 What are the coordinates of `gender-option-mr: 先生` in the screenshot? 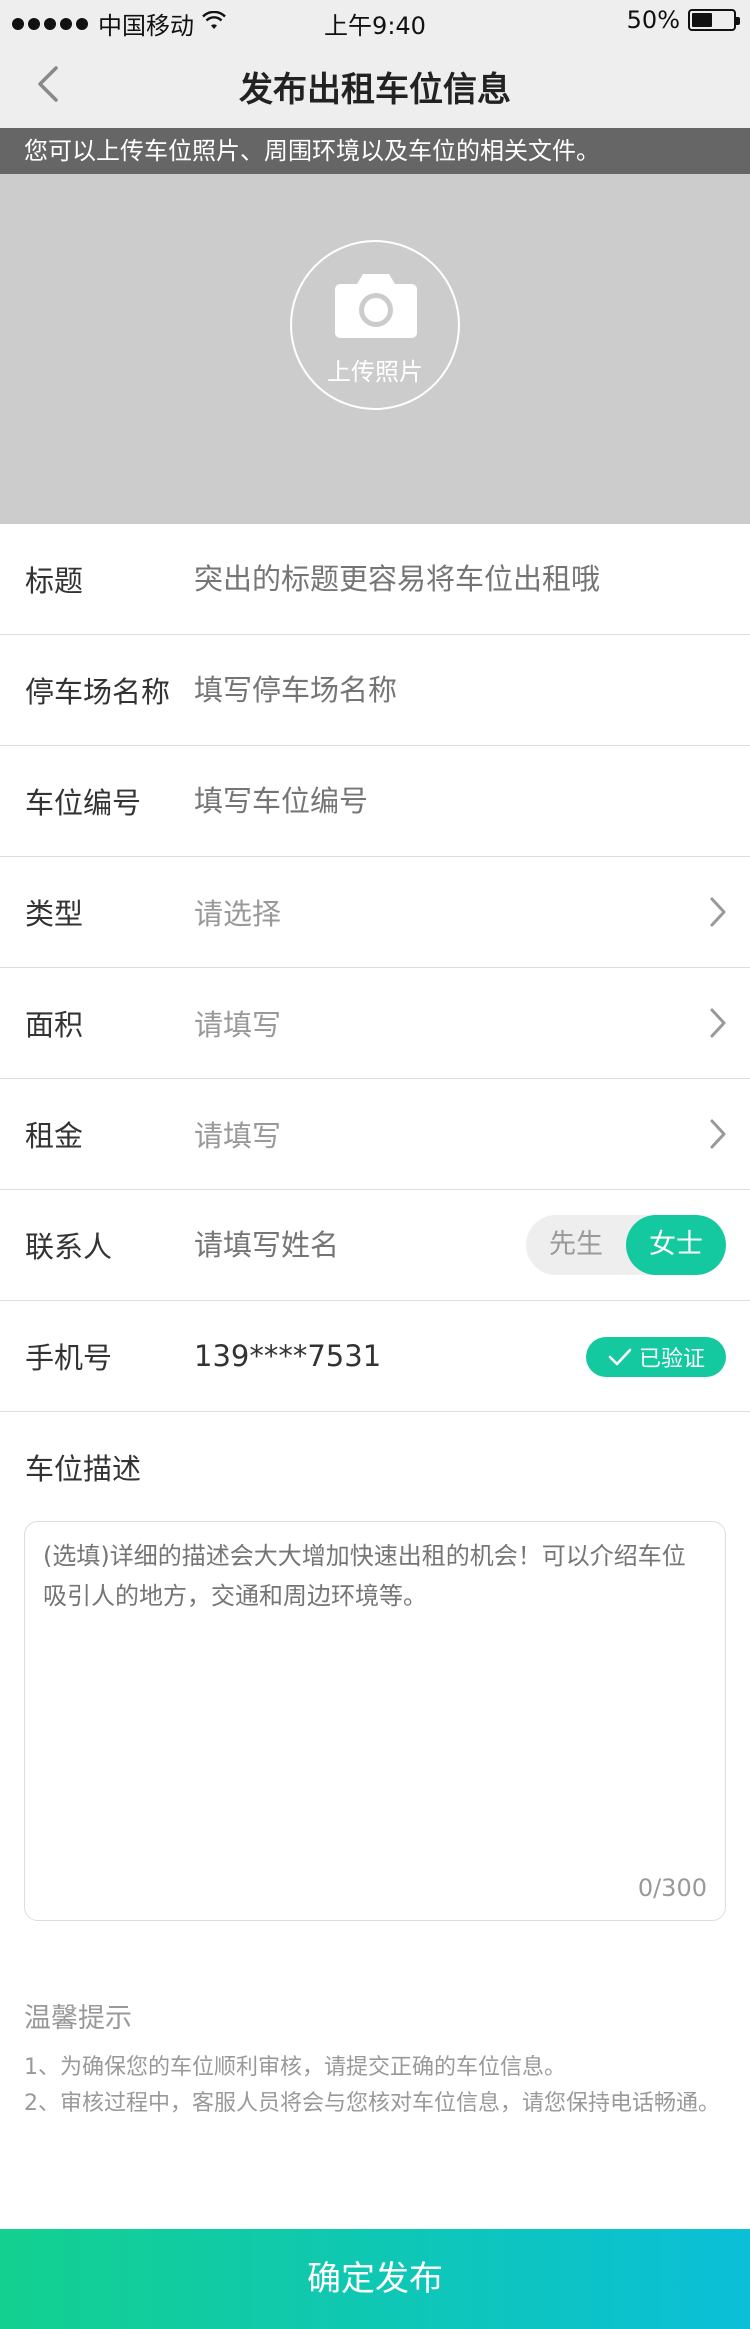 It's located at (576, 1245).